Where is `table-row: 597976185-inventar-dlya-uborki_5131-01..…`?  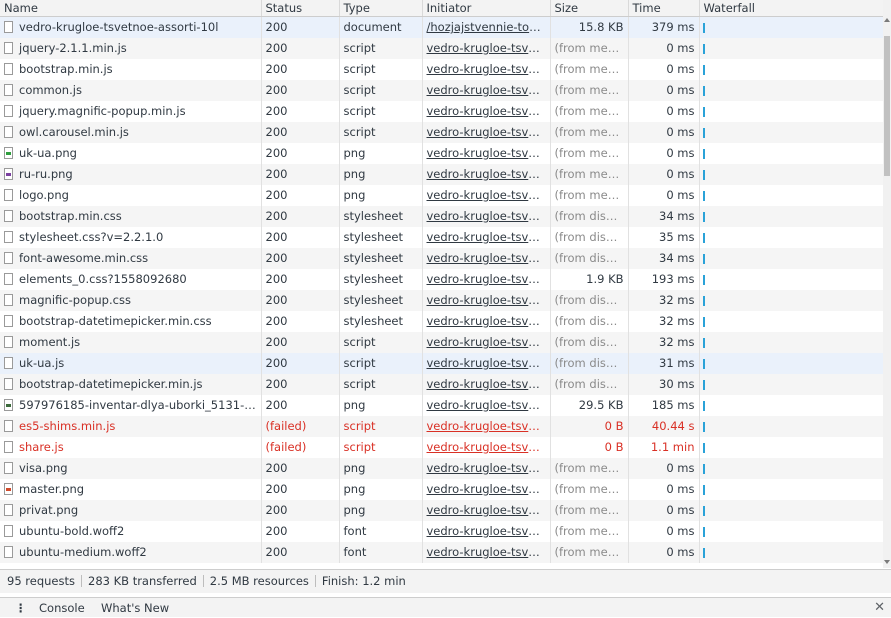 table-row: 597976185-inventar-dlya-uborki_5131-01..… is located at coordinates (441, 405).